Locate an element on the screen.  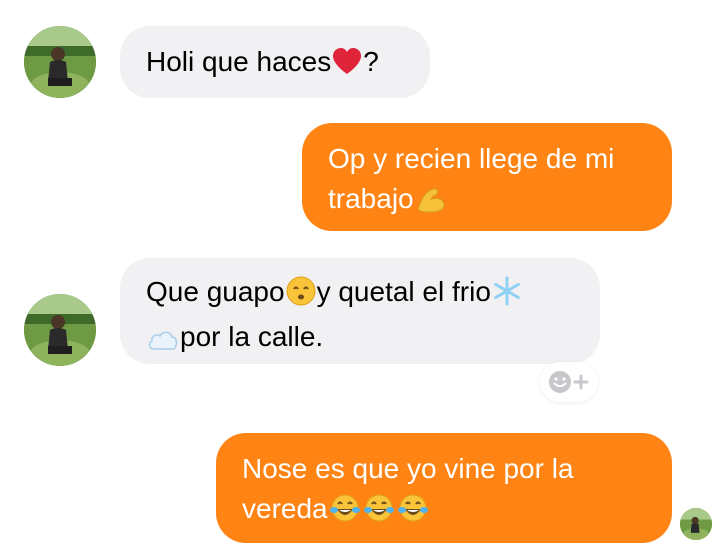
message-bubble-outgoing: Op y recien llege de mi trabajo is located at coordinates (487, 177).